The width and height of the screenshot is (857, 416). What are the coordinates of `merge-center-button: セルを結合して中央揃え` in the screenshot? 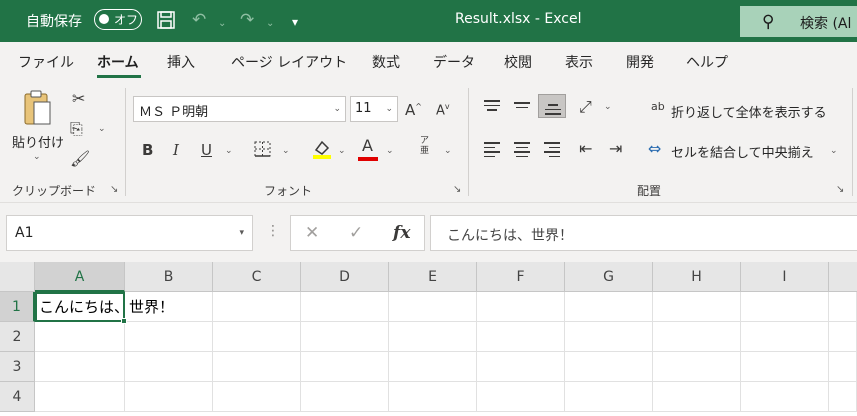 It's located at (742, 151).